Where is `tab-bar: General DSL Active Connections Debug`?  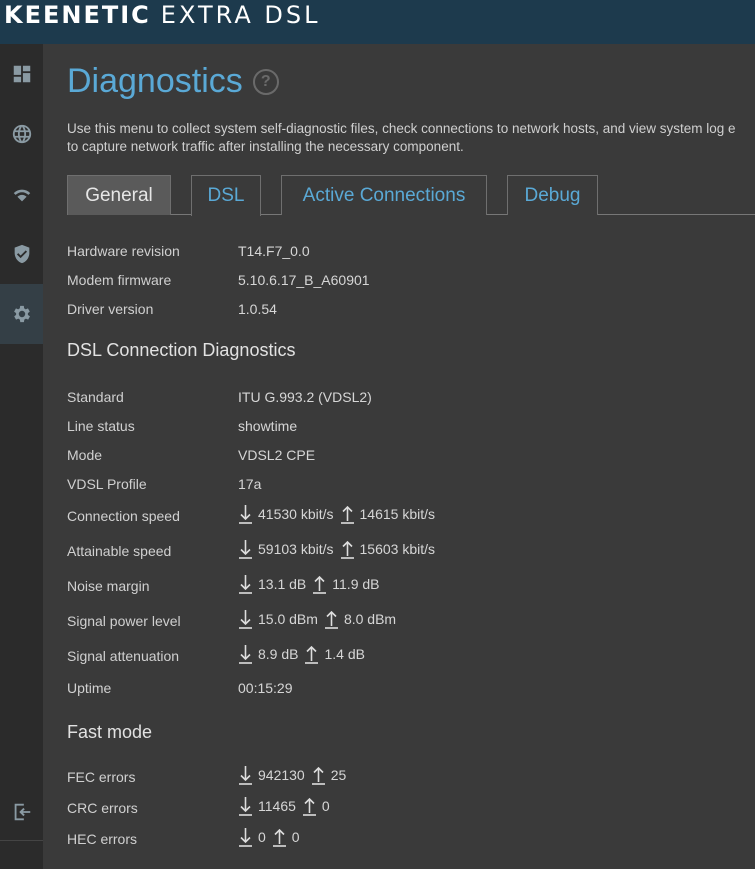
tab-bar: General DSL Active Connections Debug is located at coordinates (411, 195).